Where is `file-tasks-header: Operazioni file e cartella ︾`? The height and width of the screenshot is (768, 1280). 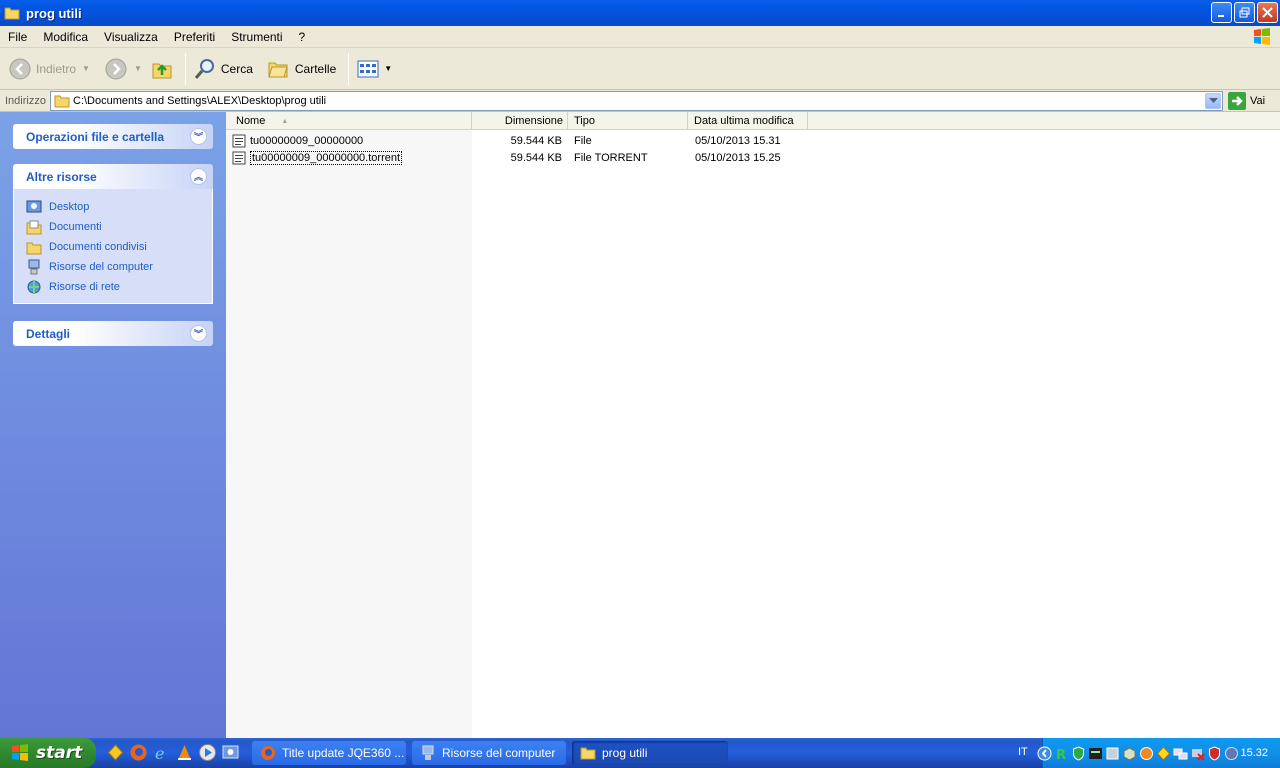 file-tasks-header: Operazioni file e cartella ︾ is located at coordinates (113, 136).